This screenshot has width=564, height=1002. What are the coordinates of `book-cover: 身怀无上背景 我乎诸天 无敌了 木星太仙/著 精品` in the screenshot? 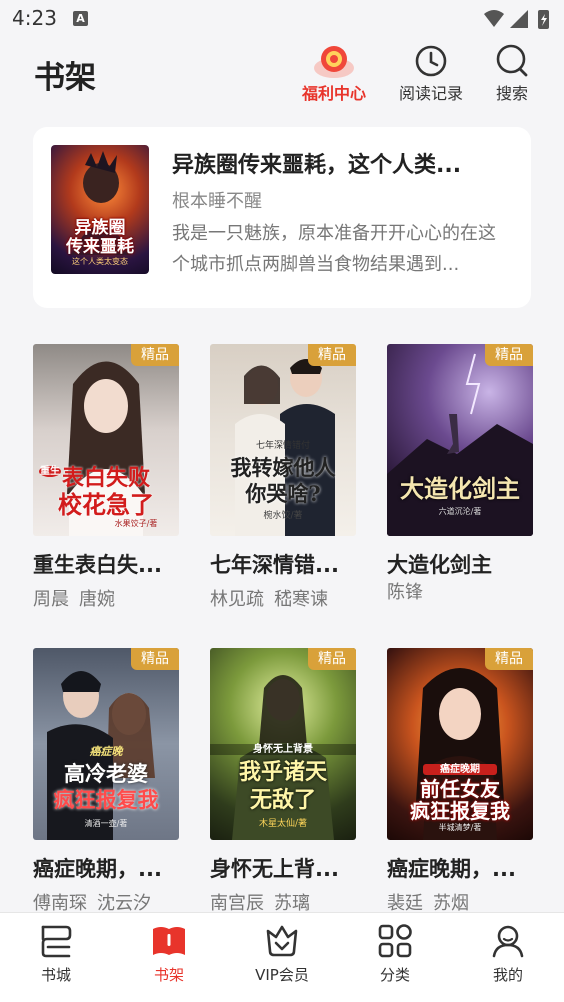 It's located at (283, 744).